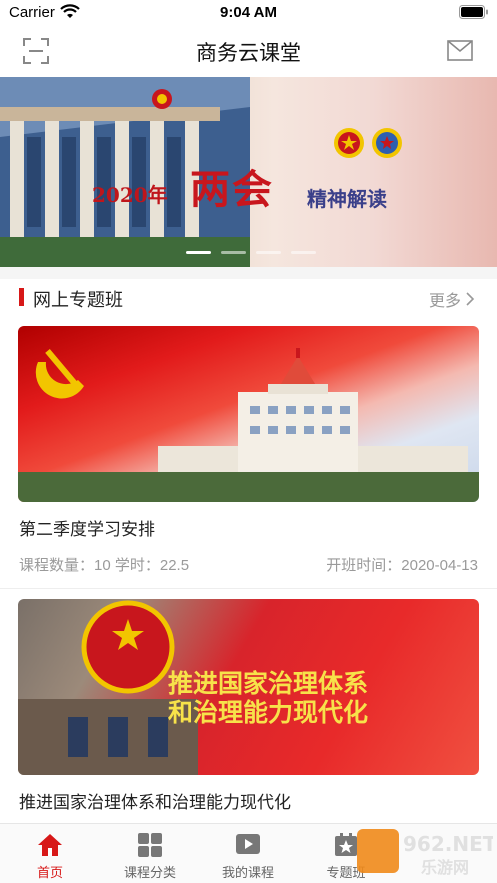 Image resolution: width=497 pixels, height=883 pixels. Describe the element at coordinates (155, 800) in the screenshot. I see `course-title: 推进国家治理体系和治理能力现代化` at that location.